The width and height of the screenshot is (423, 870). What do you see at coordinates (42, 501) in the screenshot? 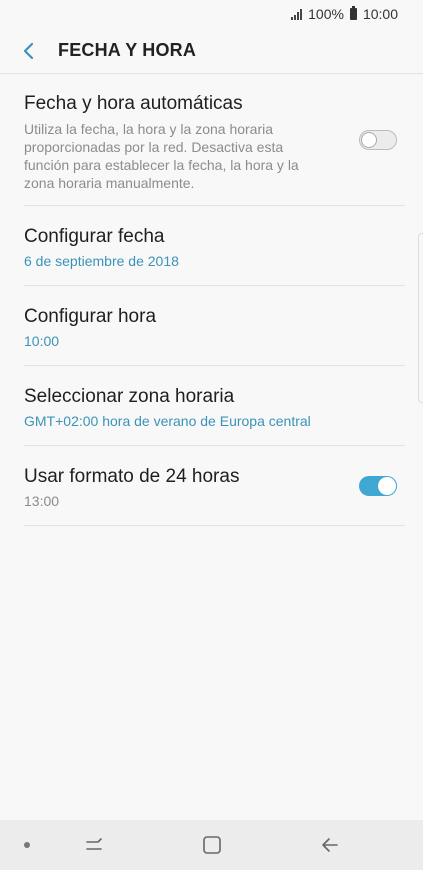
I see `setting-value: 13:00` at bounding box center [42, 501].